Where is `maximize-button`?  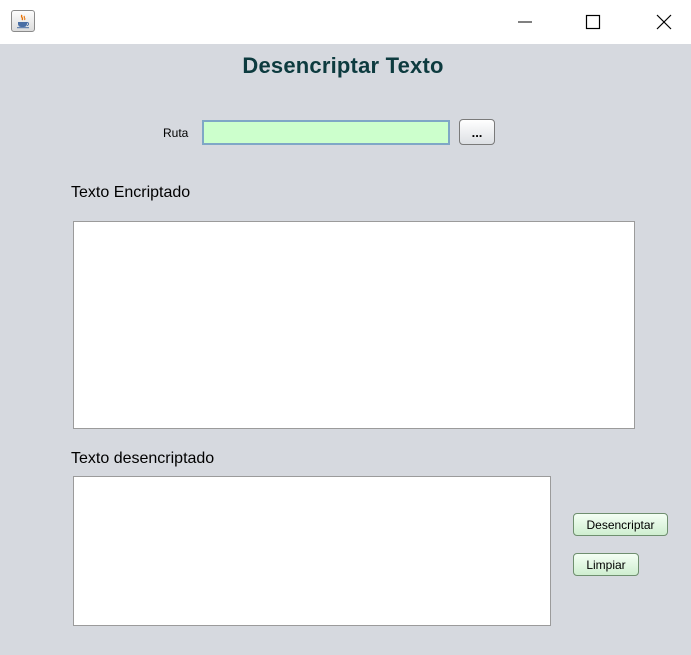
maximize-button is located at coordinates (593, 22).